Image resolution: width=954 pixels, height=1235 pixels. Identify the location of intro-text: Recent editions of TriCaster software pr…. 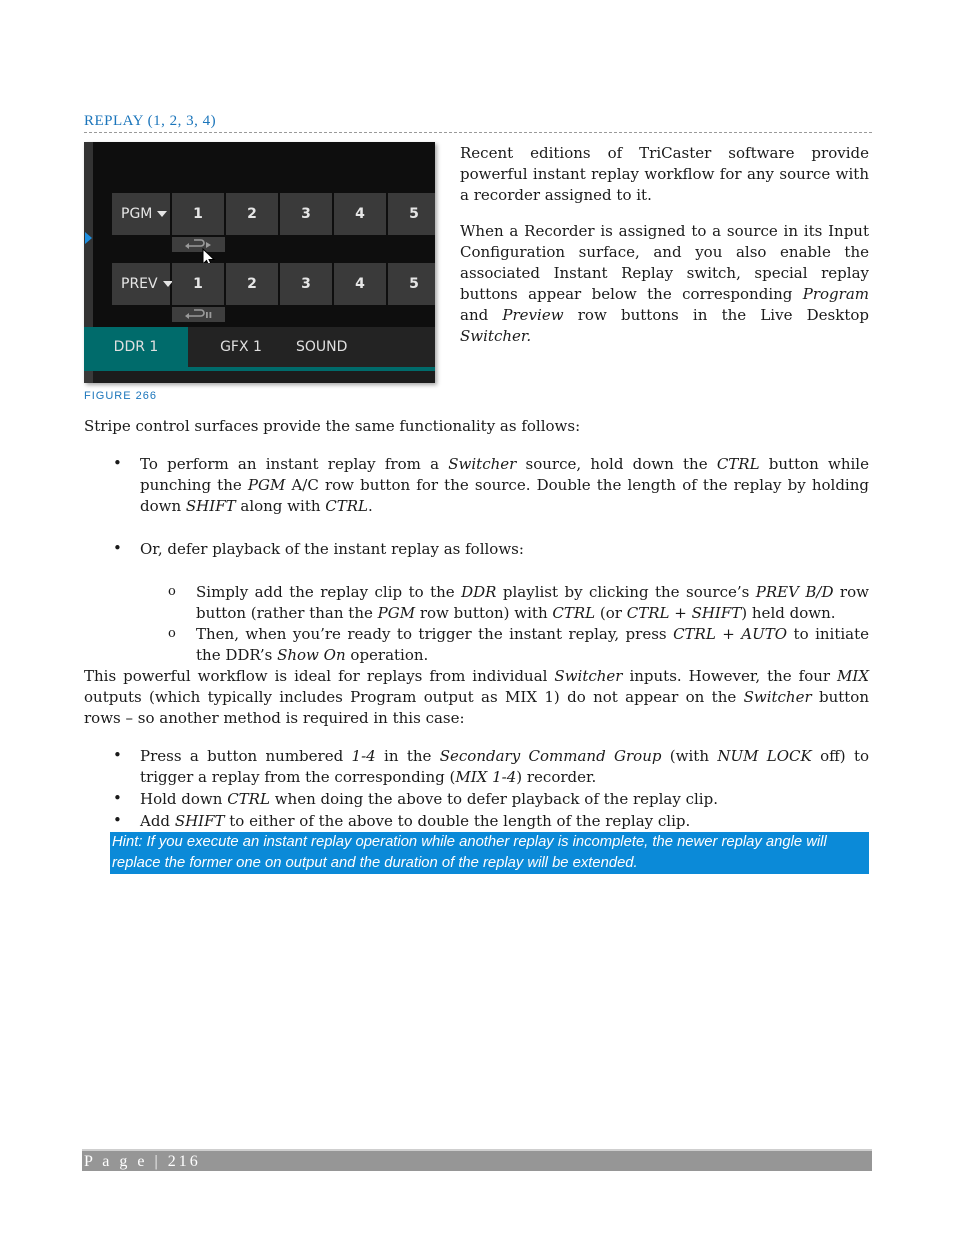
(664, 252).